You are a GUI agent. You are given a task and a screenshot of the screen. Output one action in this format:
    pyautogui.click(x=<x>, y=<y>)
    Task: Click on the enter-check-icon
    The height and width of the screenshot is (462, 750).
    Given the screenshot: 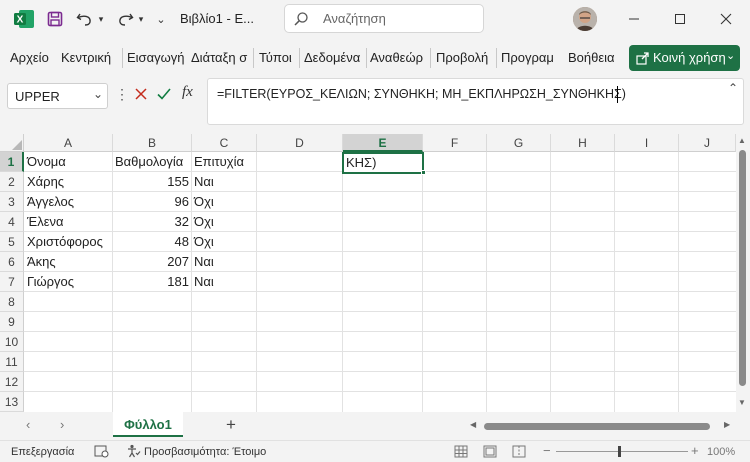 What is the action you would take?
    pyautogui.click(x=164, y=95)
    